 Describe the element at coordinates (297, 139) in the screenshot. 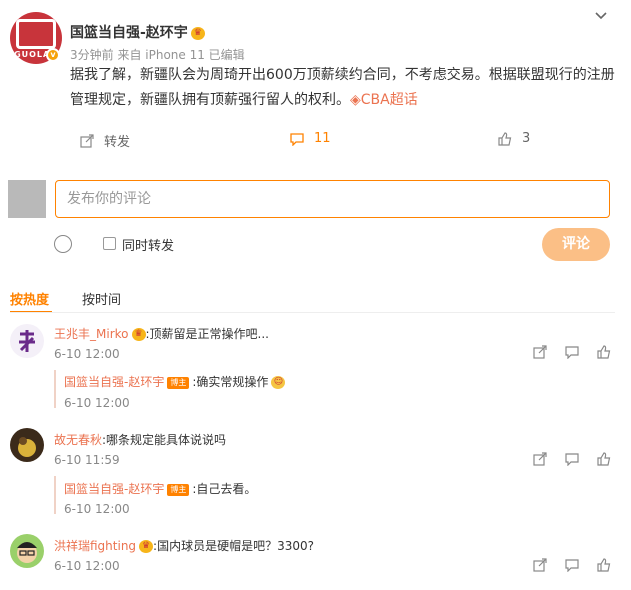

I see `comment-icon` at that location.